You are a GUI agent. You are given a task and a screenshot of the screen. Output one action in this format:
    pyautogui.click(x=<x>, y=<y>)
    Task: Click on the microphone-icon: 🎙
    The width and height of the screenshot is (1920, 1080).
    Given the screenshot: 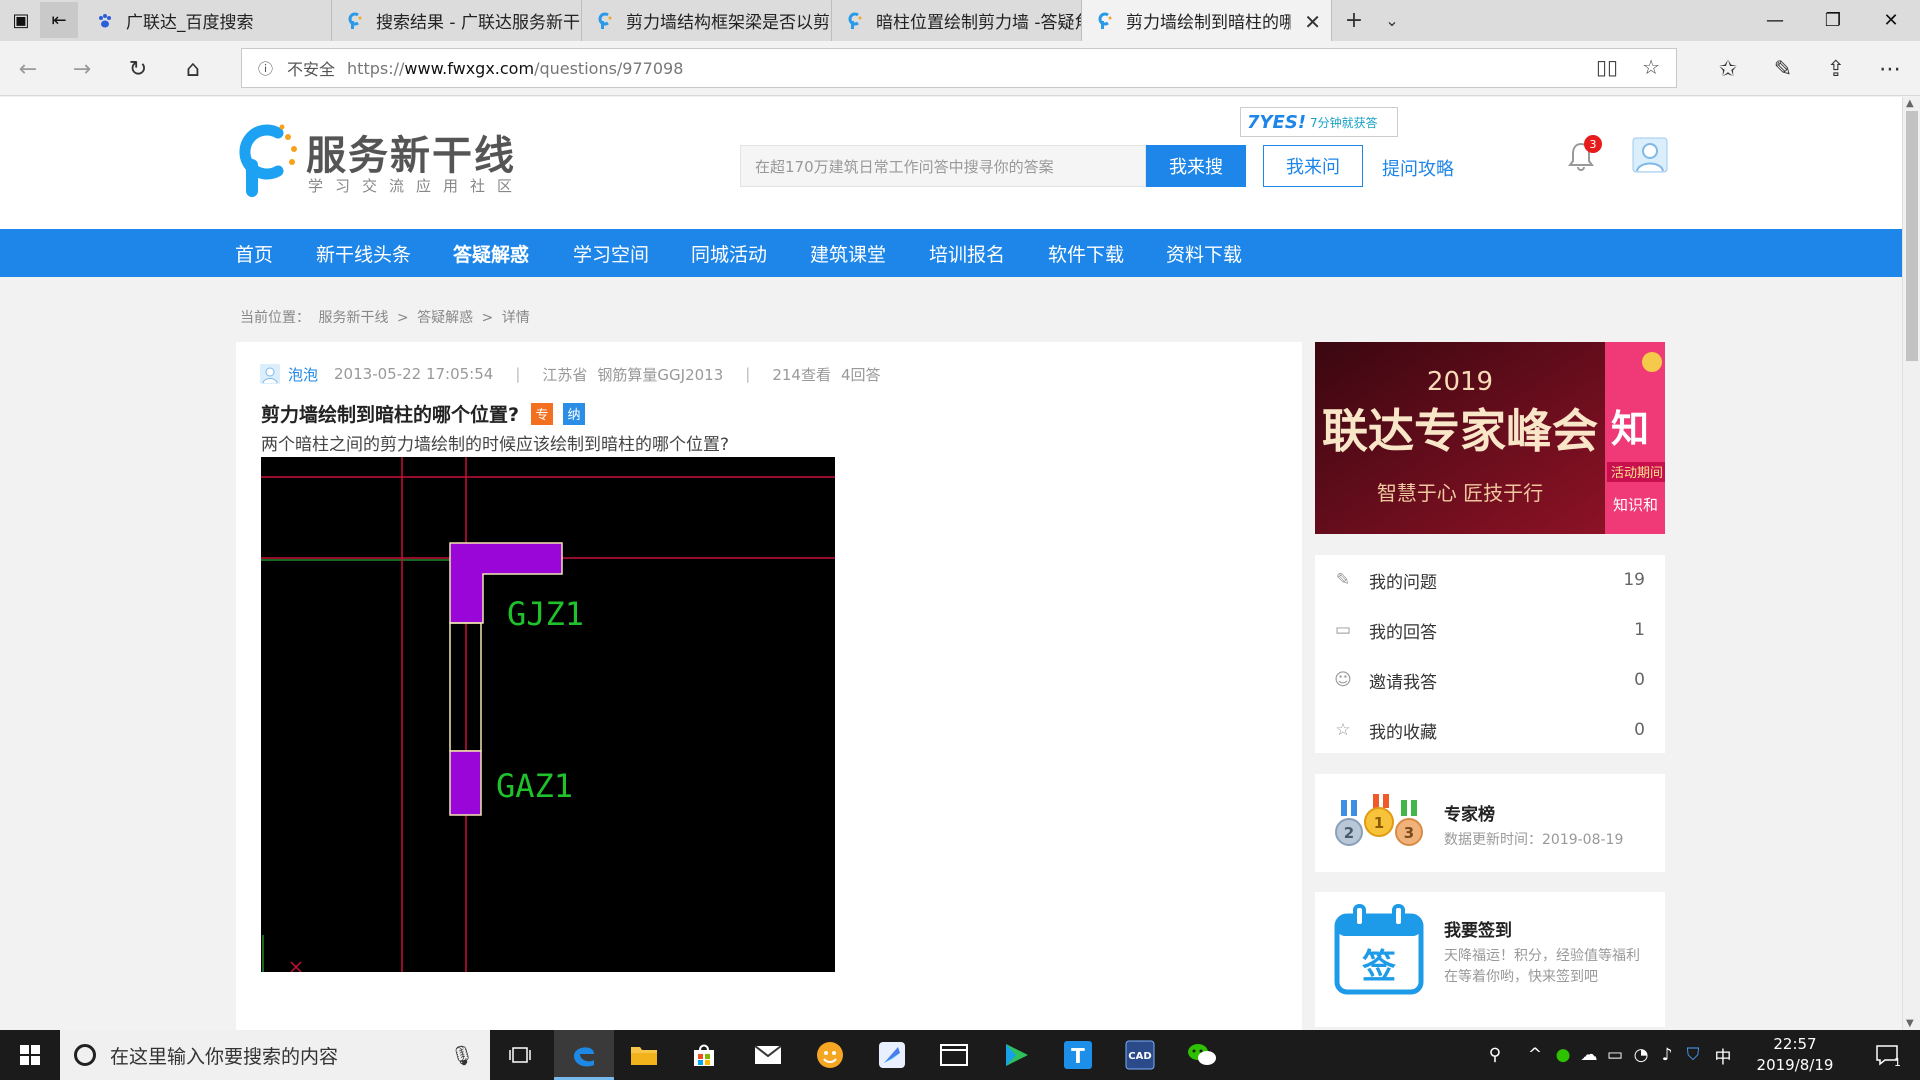 What is the action you would take?
    pyautogui.click(x=462, y=1055)
    